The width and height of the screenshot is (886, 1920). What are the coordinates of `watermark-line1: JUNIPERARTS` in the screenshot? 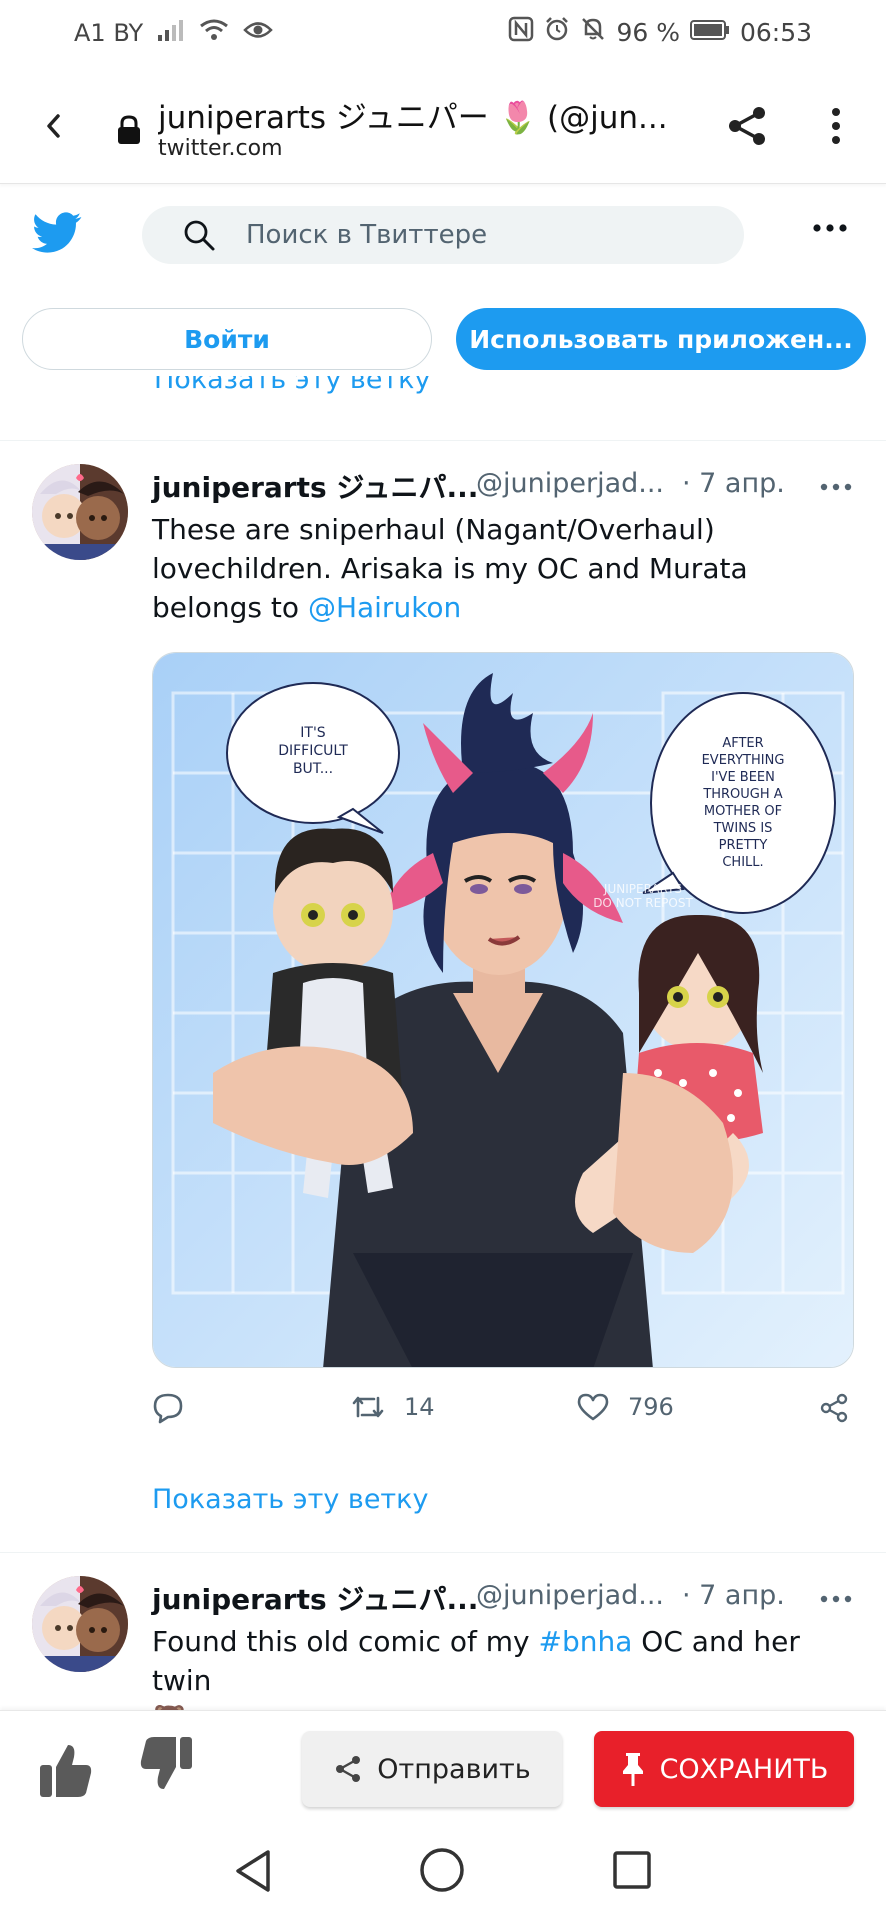 It's located at (642, 889).